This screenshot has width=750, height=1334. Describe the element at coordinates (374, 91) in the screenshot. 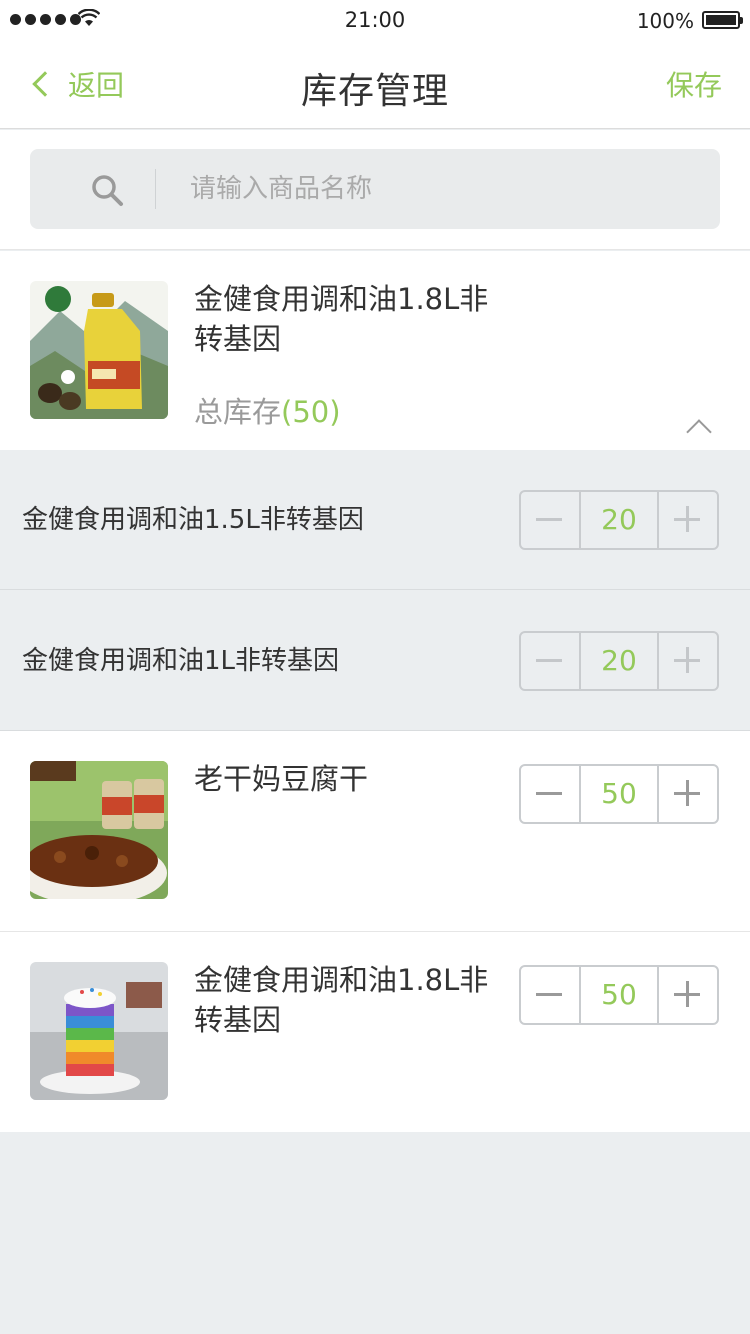

I see `page-title: 库存管理` at that location.